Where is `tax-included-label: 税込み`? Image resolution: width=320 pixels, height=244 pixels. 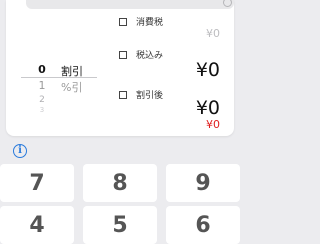 tax-included-label: 税込み is located at coordinates (150, 56).